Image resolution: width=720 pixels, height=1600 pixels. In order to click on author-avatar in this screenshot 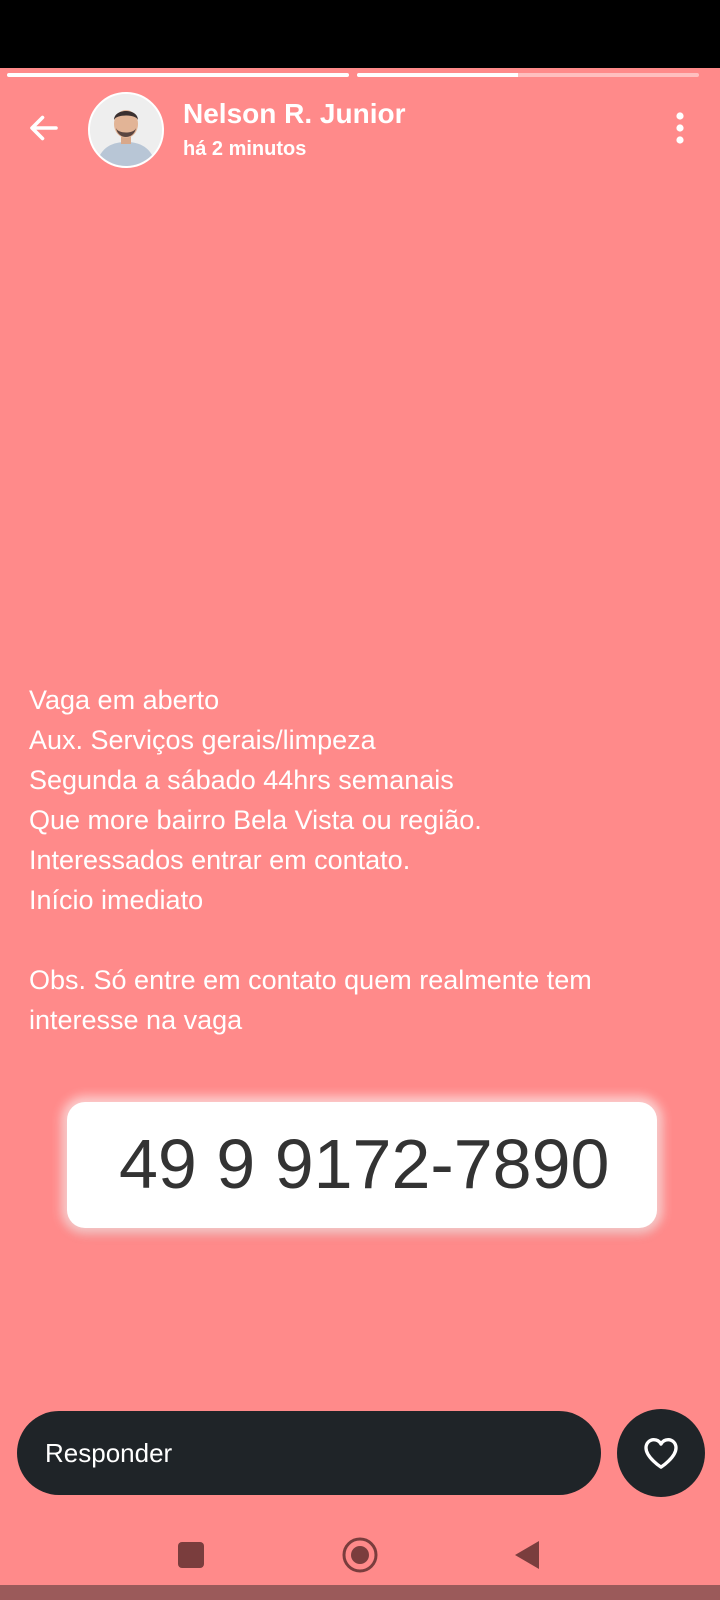, I will do `click(126, 130)`.